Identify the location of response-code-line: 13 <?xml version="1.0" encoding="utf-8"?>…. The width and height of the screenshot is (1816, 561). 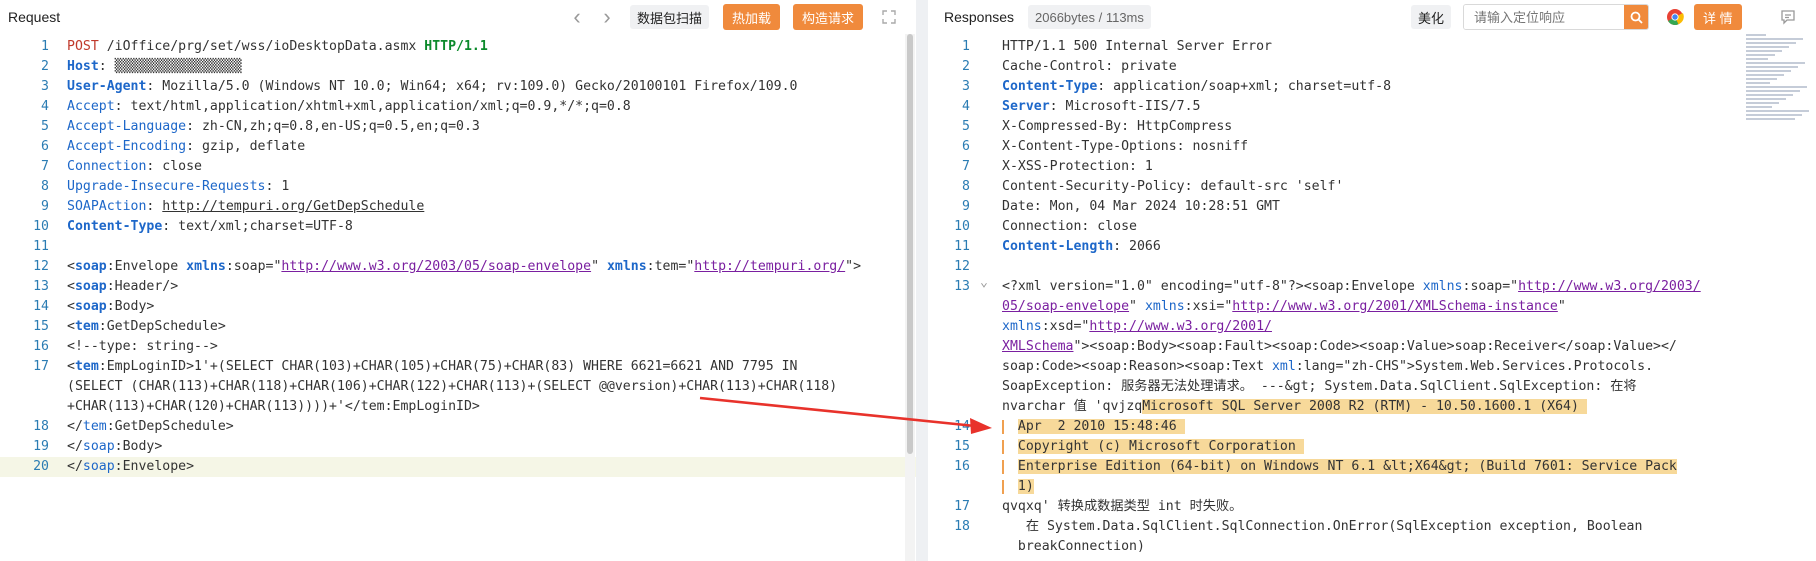
(1372, 286).